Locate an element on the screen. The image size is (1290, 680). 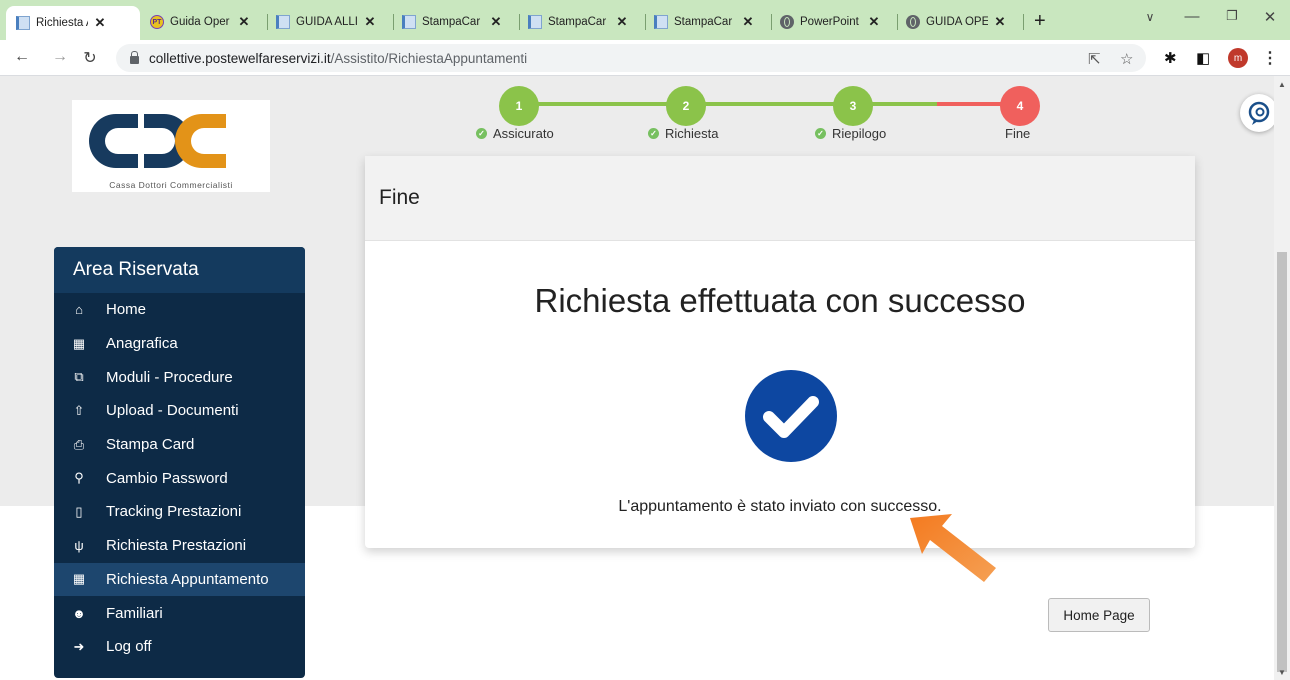
step-circle: 3 is located at coordinates (853, 106).